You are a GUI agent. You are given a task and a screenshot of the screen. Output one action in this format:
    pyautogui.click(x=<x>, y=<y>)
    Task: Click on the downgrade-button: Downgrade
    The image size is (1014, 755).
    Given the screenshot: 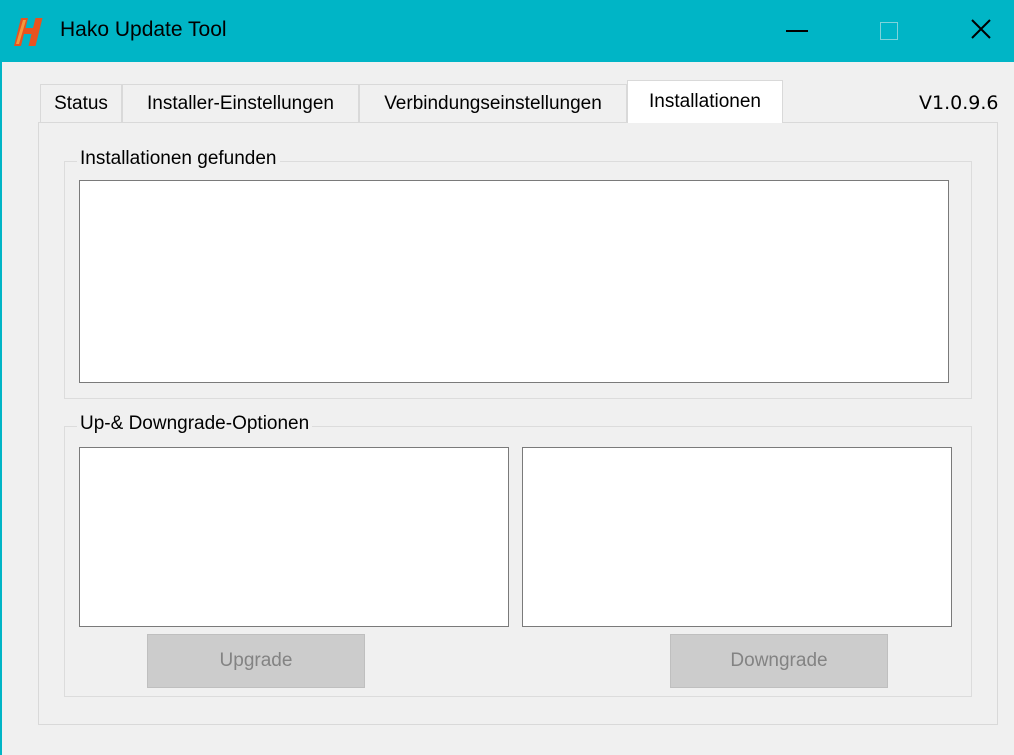 What is the action you would take?
    pyautogui.click(x=779, y=661)
    